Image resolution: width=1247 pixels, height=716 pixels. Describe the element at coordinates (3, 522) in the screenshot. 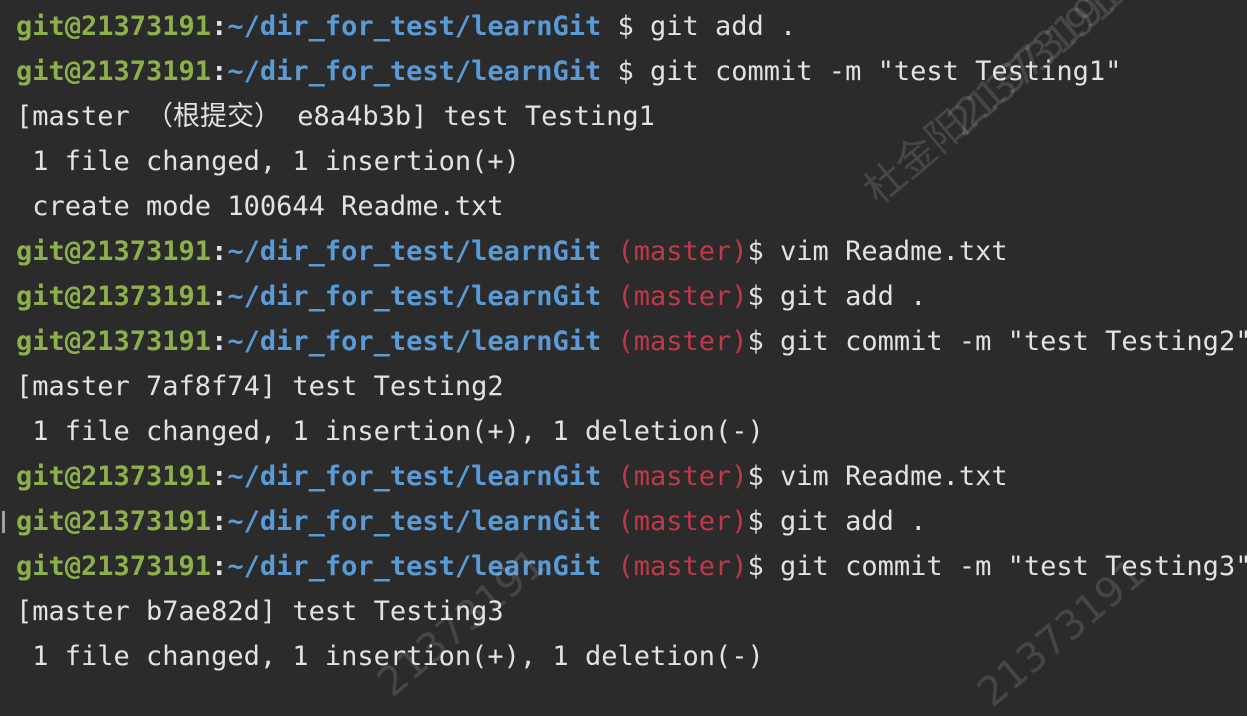

I see `line-marker` at that location.